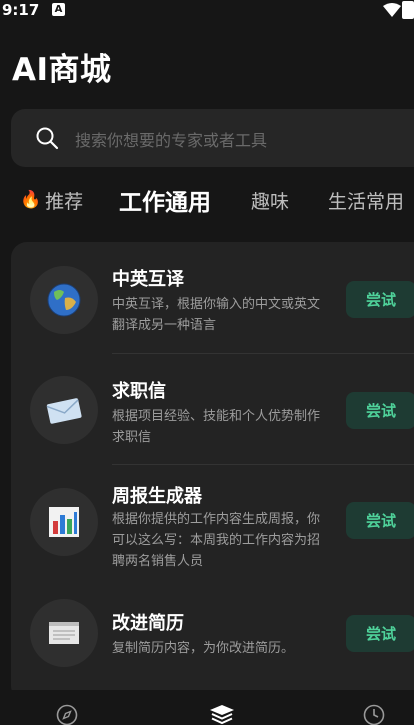 This screenshot has width=414, height=725. I want to click on item-title: 中英互译, so click(148, 279).